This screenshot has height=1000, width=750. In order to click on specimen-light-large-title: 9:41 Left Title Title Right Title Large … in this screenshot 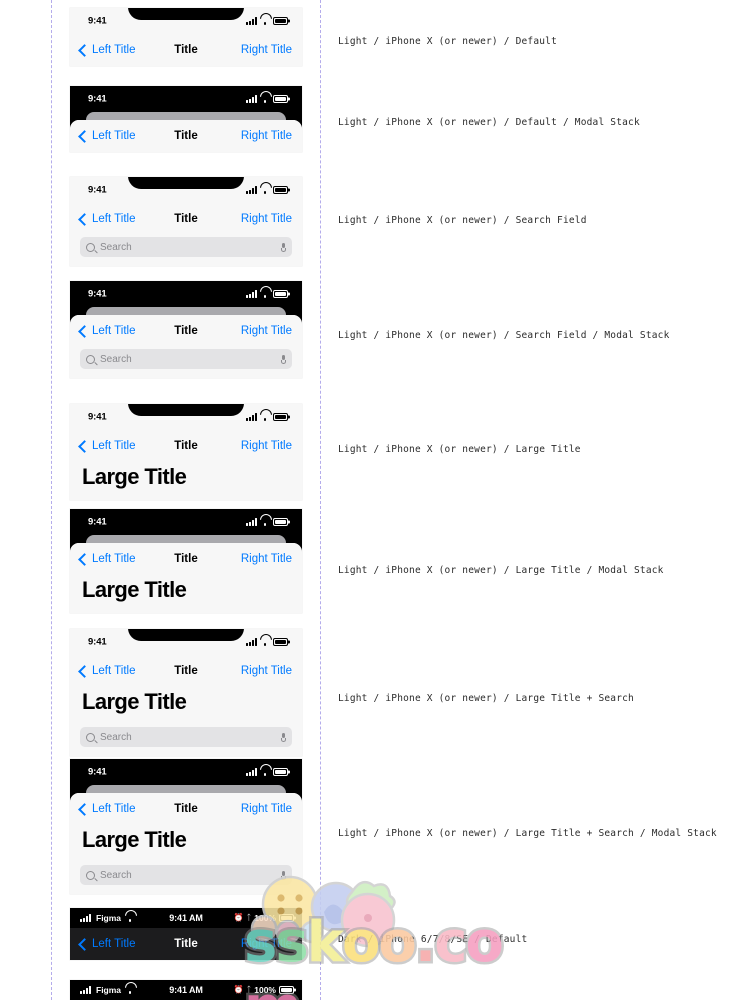, I will do `click(186, 455)`.